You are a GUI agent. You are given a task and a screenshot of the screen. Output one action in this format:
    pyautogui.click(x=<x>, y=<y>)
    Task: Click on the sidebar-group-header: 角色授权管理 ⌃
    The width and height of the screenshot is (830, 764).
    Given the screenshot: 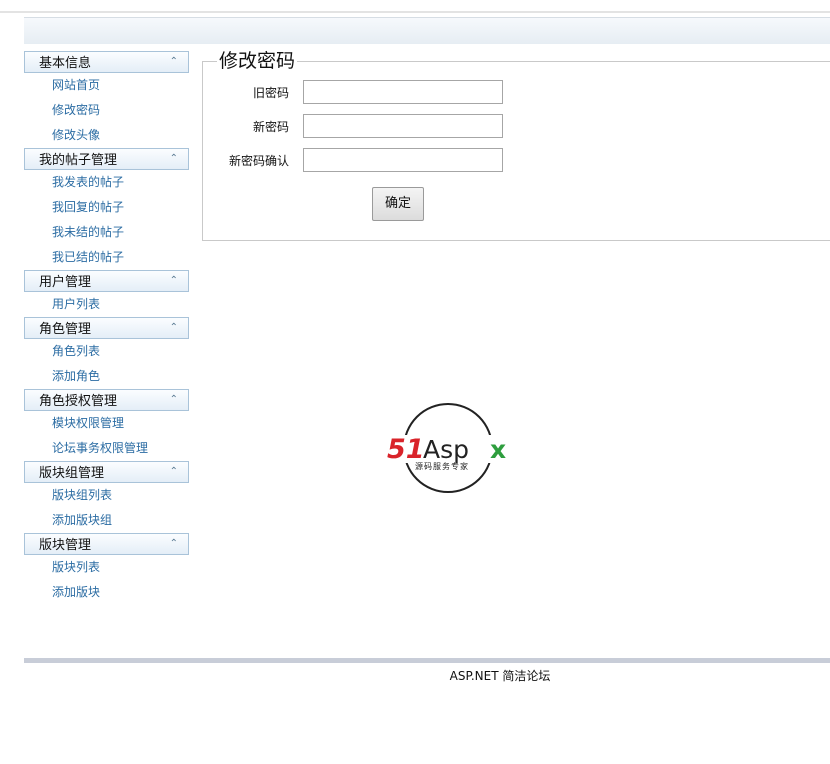 What is the action you would take?
    pyautogui.click(x=106, y=400)
    